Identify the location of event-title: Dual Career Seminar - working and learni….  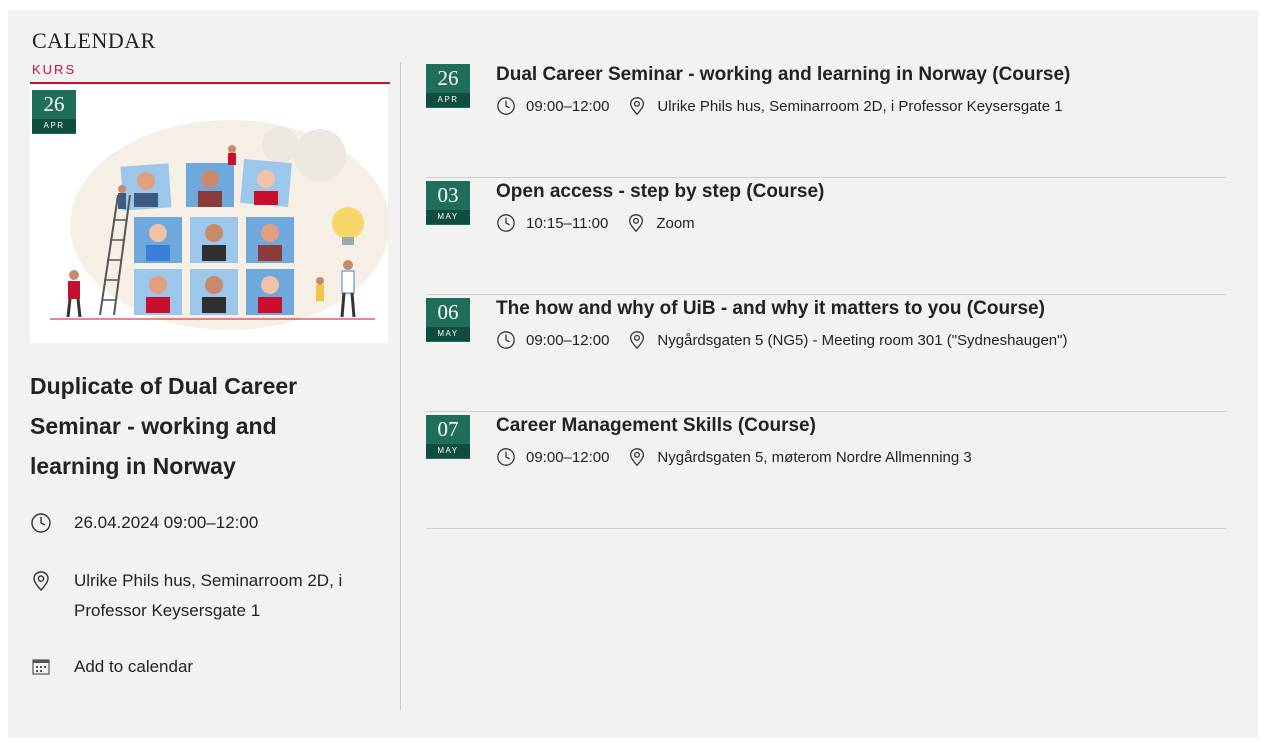
(783, 75).